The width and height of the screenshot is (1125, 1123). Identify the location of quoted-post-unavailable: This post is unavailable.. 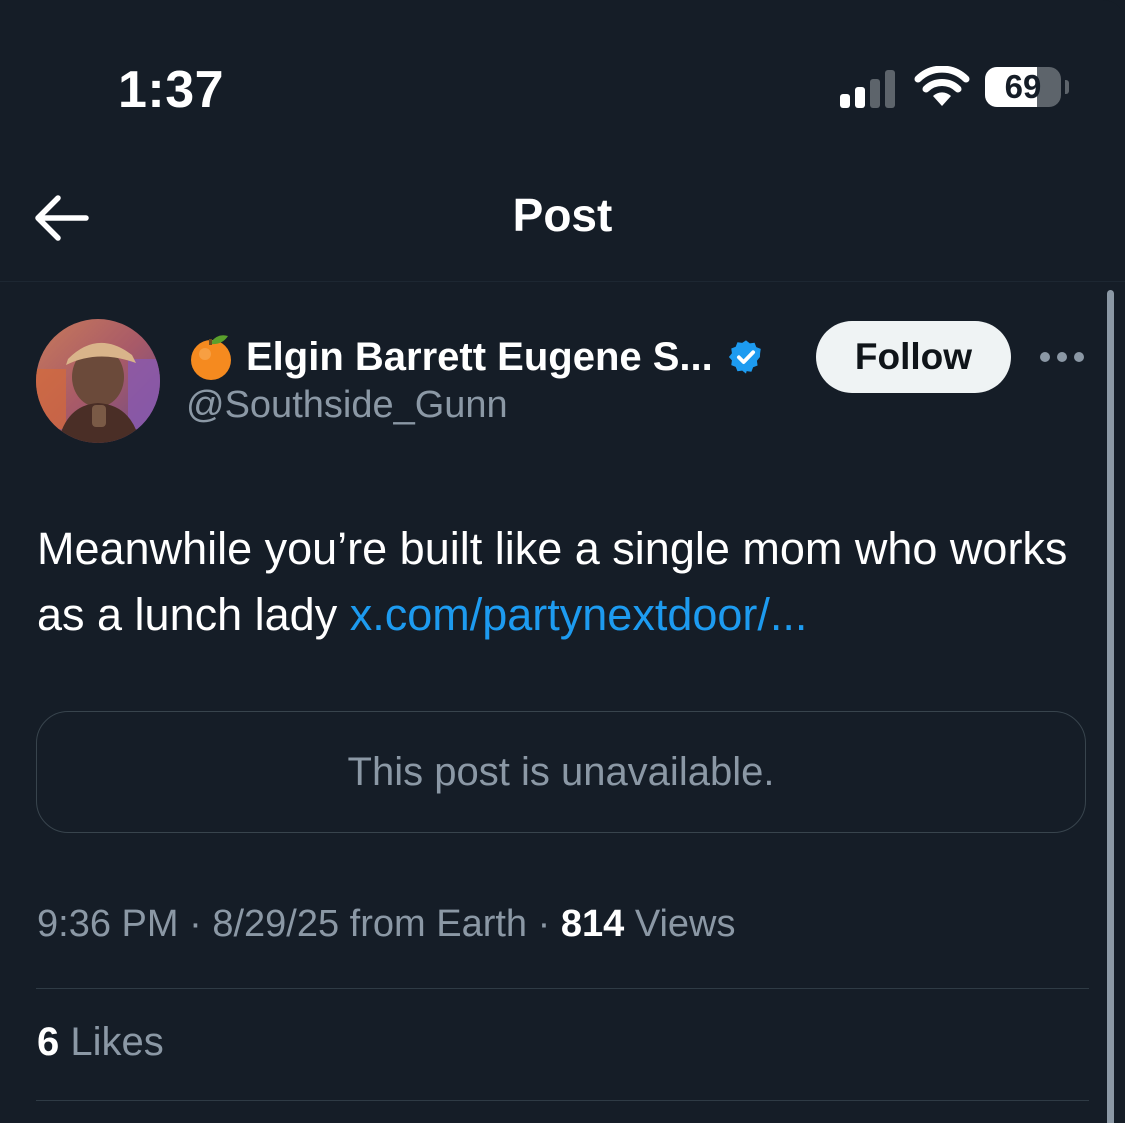
(561, 772).